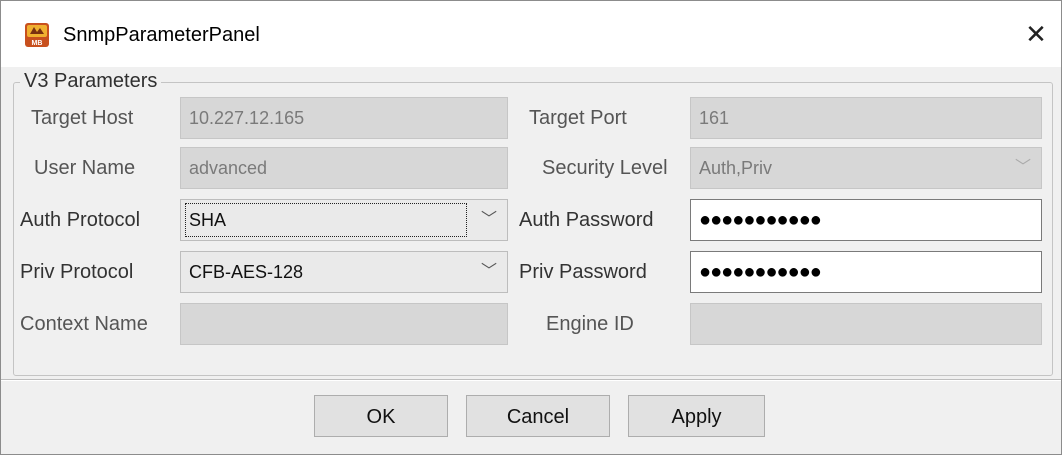 This screenshot has width=1062, height=455. Describe the element at coordinates (344, 168) in the screenshot. I see `user-name-field: advanced` at that location.